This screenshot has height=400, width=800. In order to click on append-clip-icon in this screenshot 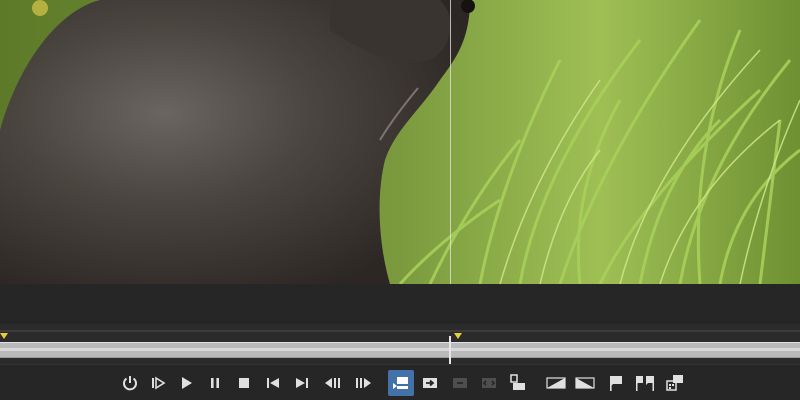, I will do `click(517, 382)`.